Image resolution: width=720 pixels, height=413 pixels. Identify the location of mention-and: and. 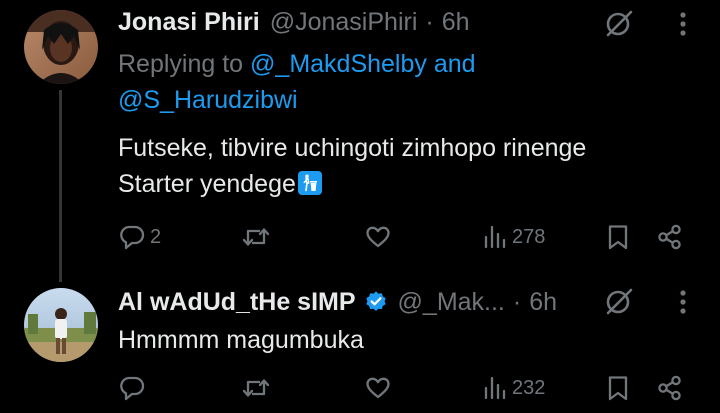
(455, 64).